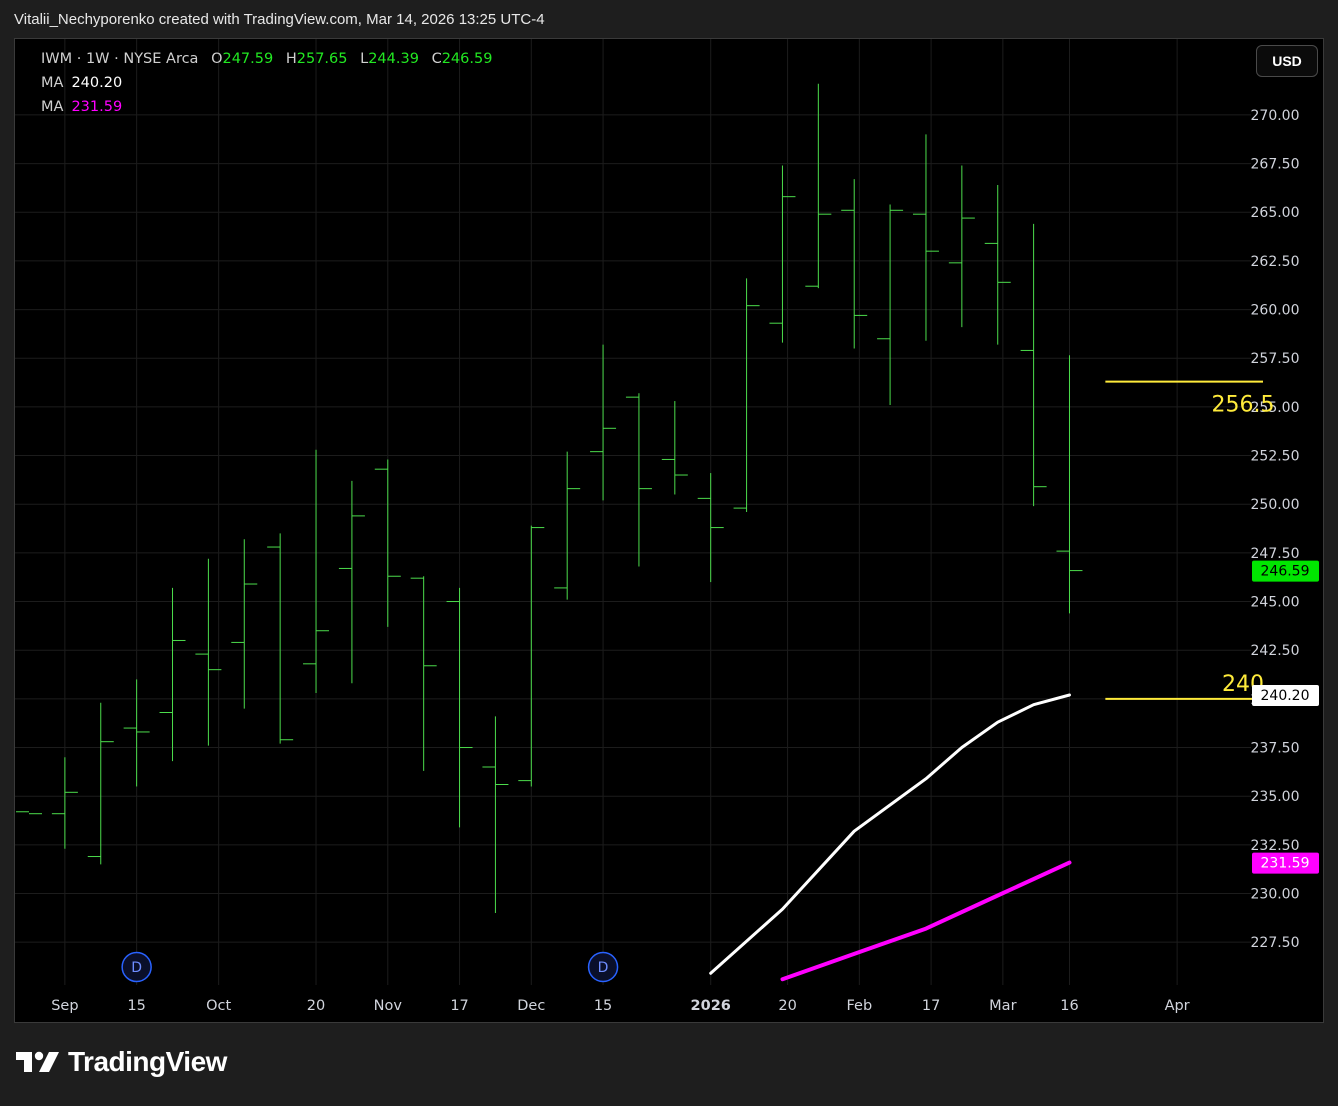 This screenshot has height=1106, width=1338. What do you see at coordinates (217, 59) in the screenshot?
I see `open-label: O` at bounding box center [217, 59].